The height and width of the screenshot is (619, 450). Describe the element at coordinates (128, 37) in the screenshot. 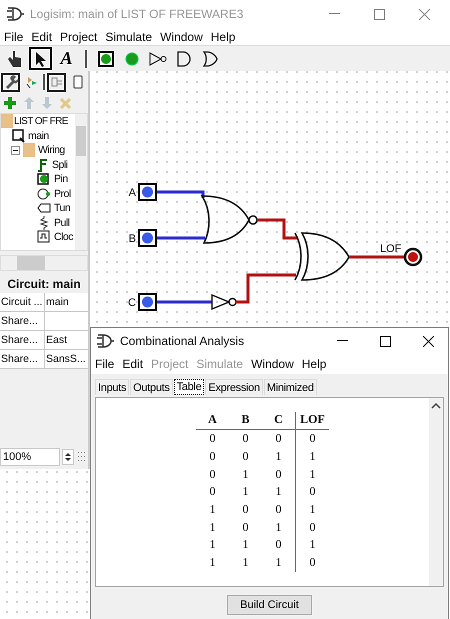

I see `menu-item: Simulate` at that location.